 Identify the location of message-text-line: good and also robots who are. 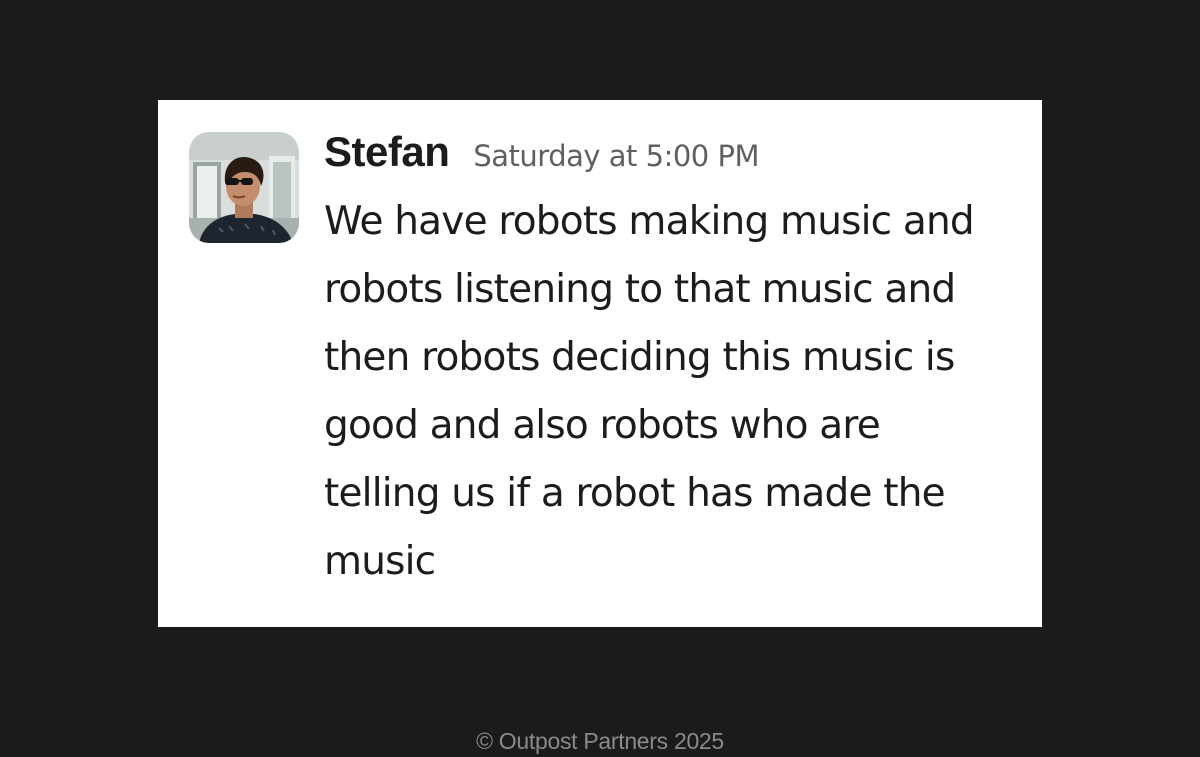
(602, 425).